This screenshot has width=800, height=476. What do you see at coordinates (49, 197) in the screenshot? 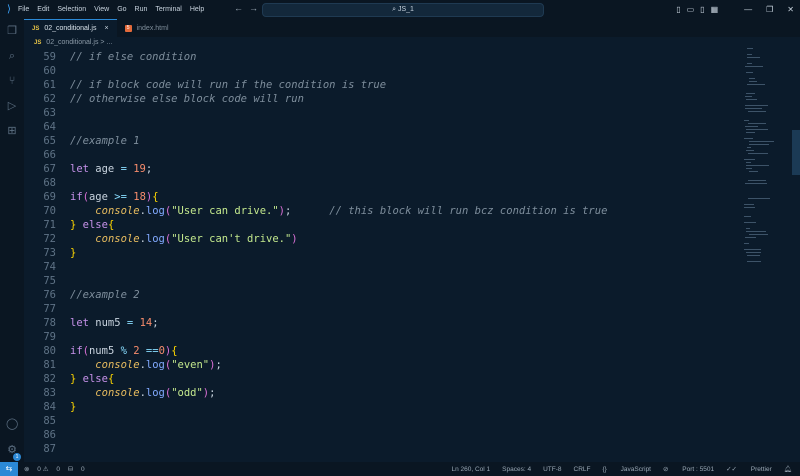
I see `line-number: 69` at bounding box center [49, 197].